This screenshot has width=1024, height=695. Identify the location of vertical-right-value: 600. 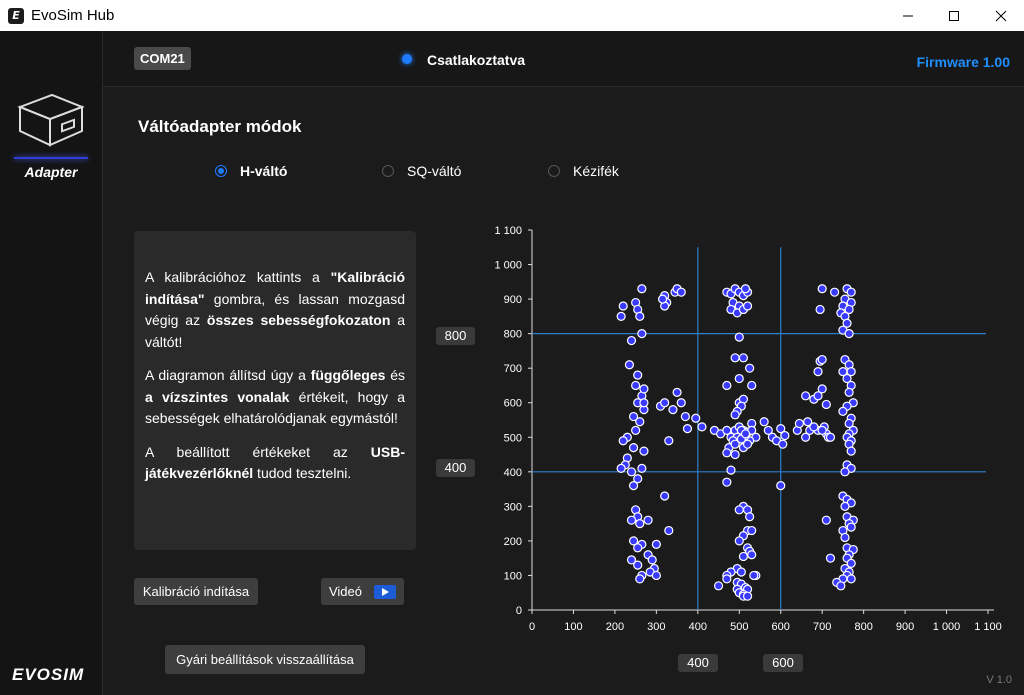
(783, 663).